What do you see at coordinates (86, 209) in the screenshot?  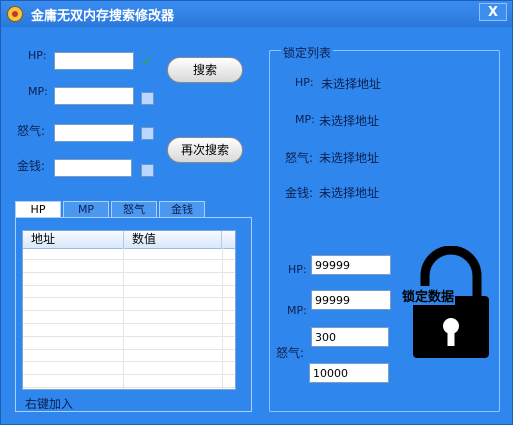 I see `tab-mp: MP` at bounding box center [86, 209].